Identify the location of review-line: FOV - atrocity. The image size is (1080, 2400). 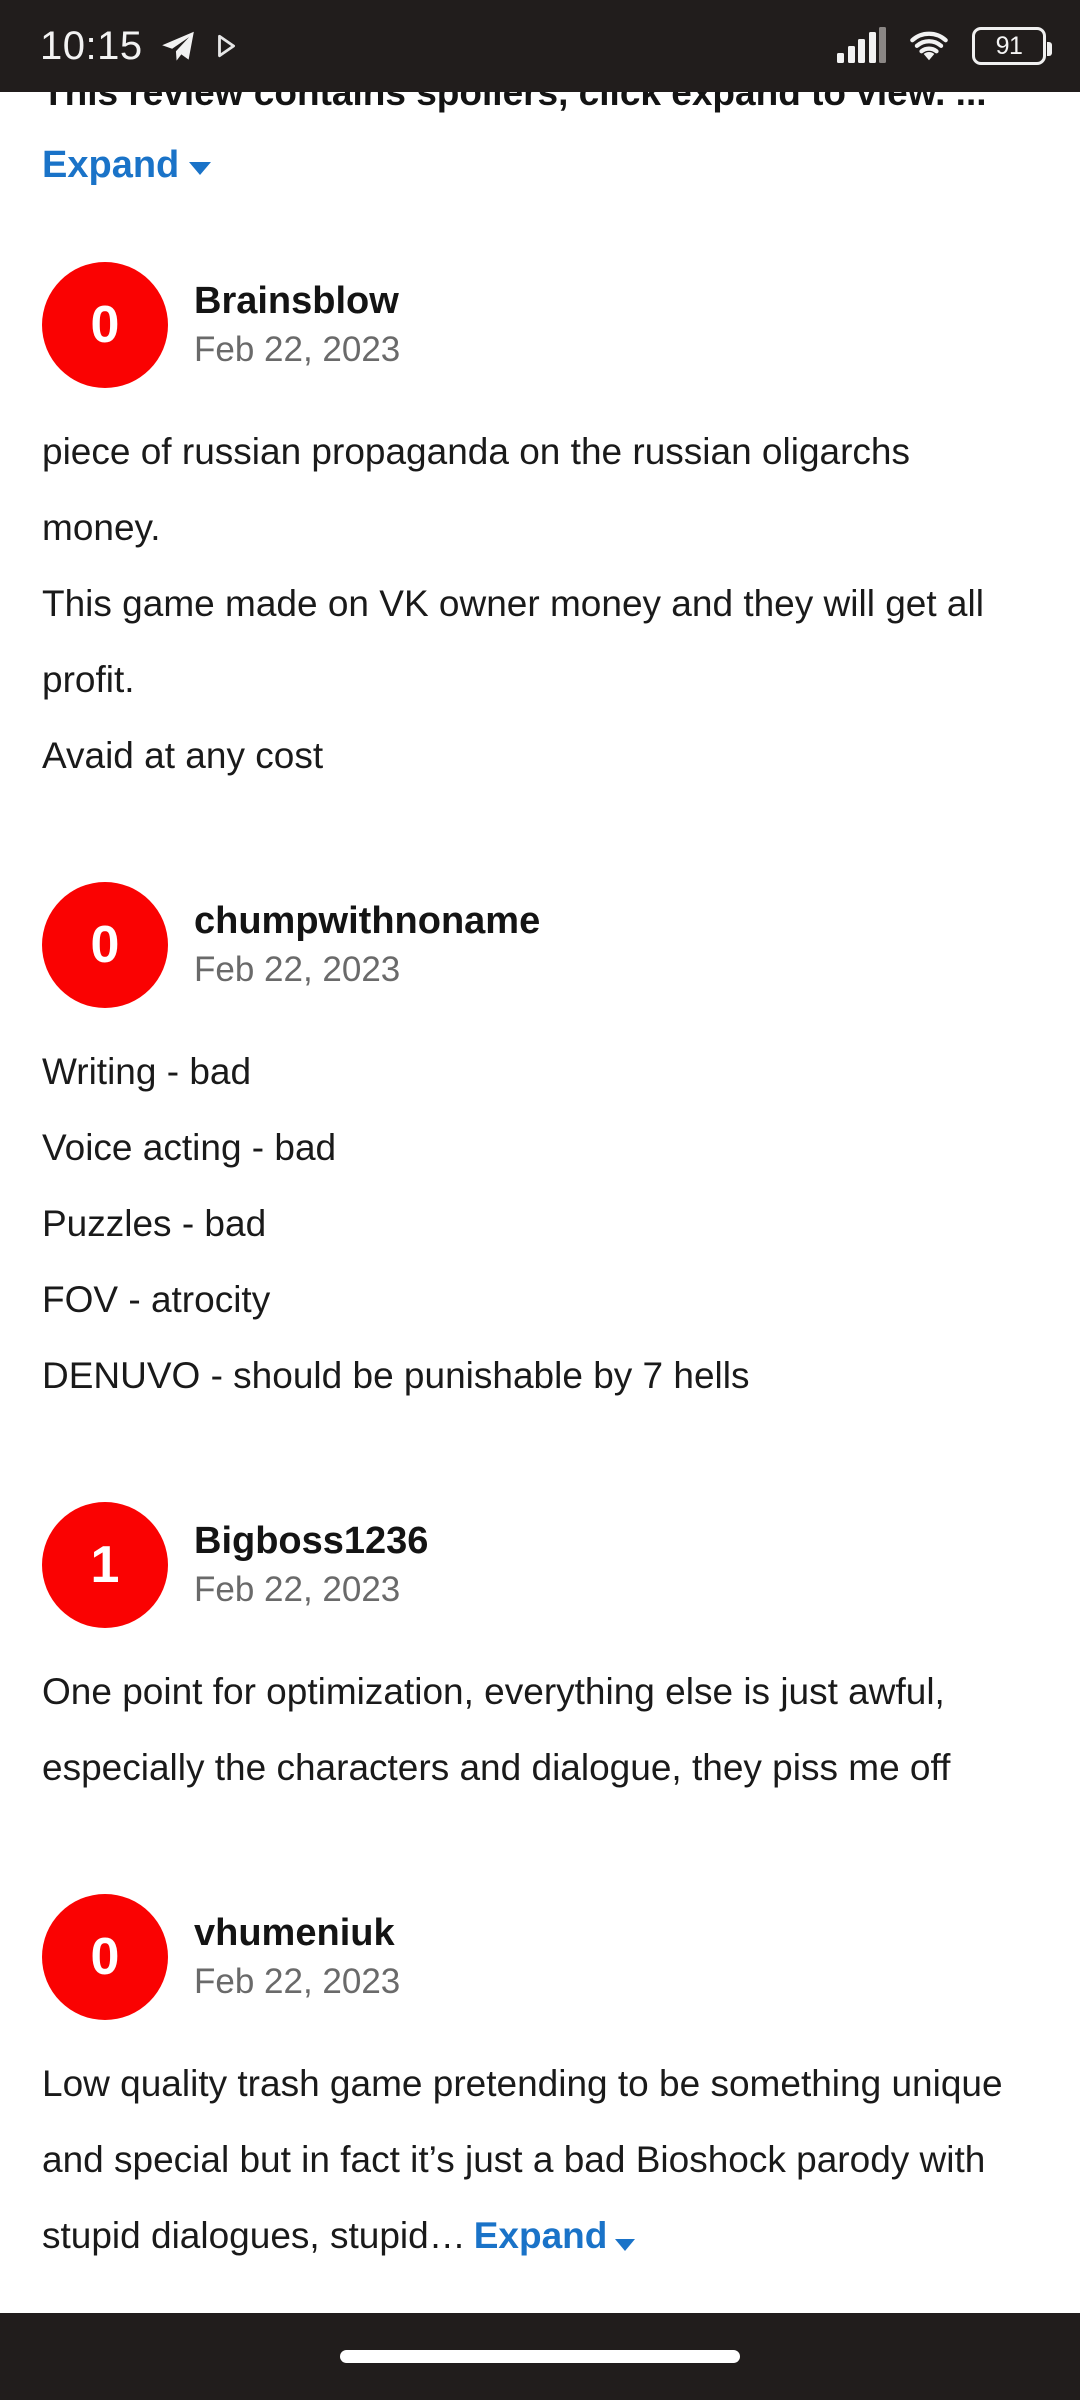
(156, 1299).